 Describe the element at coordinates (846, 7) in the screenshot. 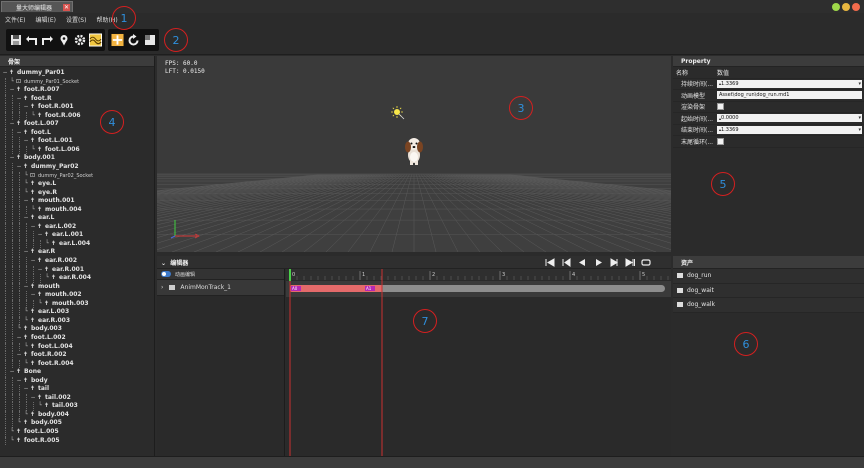

I see `maximize-button` at that location.